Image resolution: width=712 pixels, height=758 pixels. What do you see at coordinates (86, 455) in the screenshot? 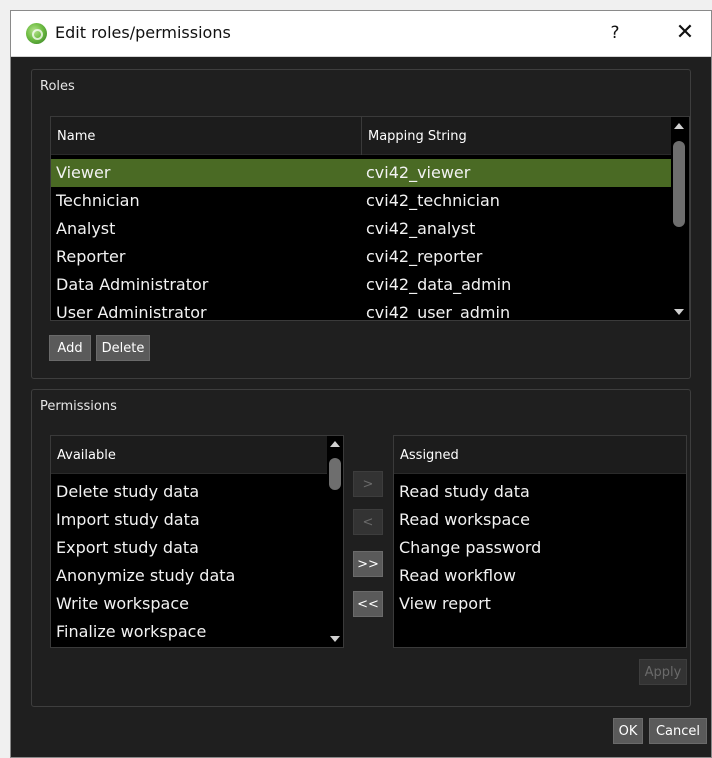
I see `available-header: Available` at bounding box center [86, 455].